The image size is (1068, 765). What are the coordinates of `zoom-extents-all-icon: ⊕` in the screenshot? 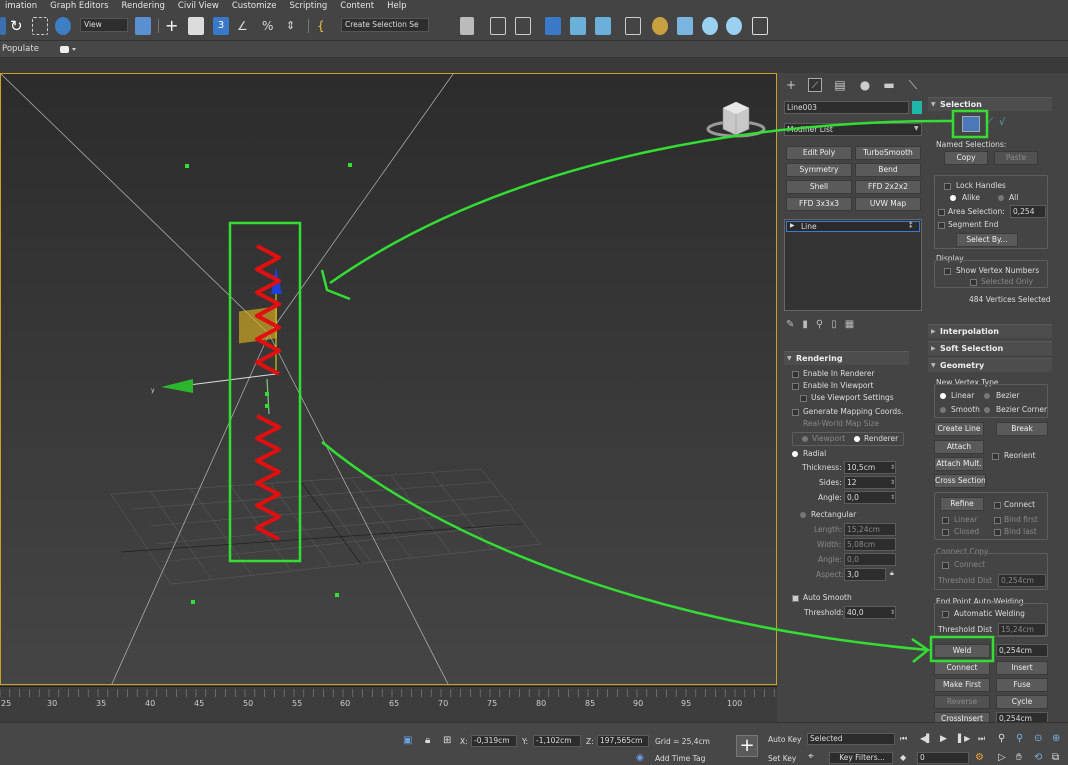 It's located at (1056, 739).